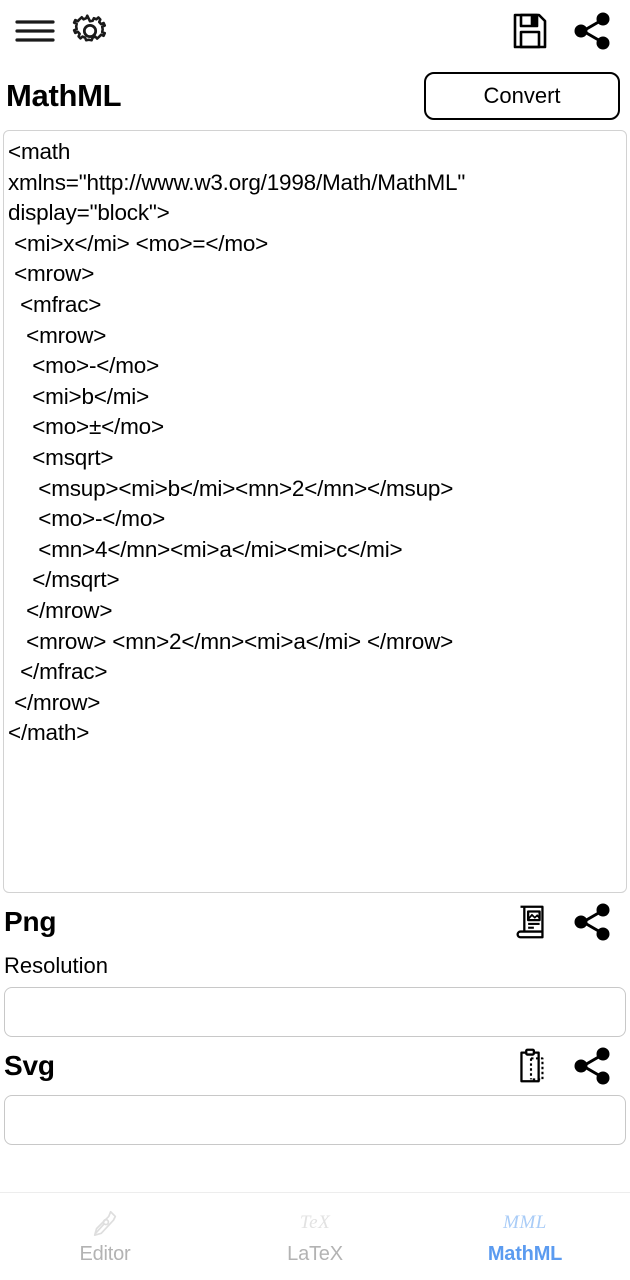 The width and height of the screenshot is (630, 1280). I want to click on svg-section-title: Svg, so click(29, 1065).